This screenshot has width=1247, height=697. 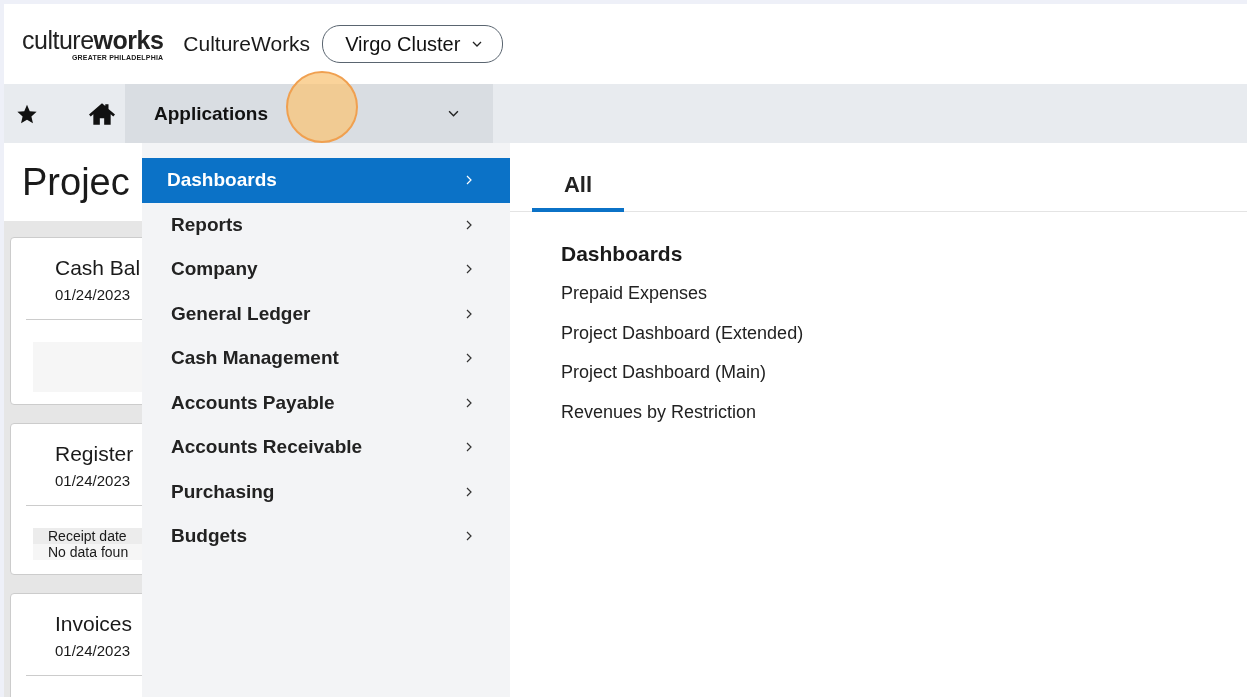 What do you see at coordinates (88, 552) in the screenshot?
I see `empty-message: No data foun` at bounding box center [88, 552].